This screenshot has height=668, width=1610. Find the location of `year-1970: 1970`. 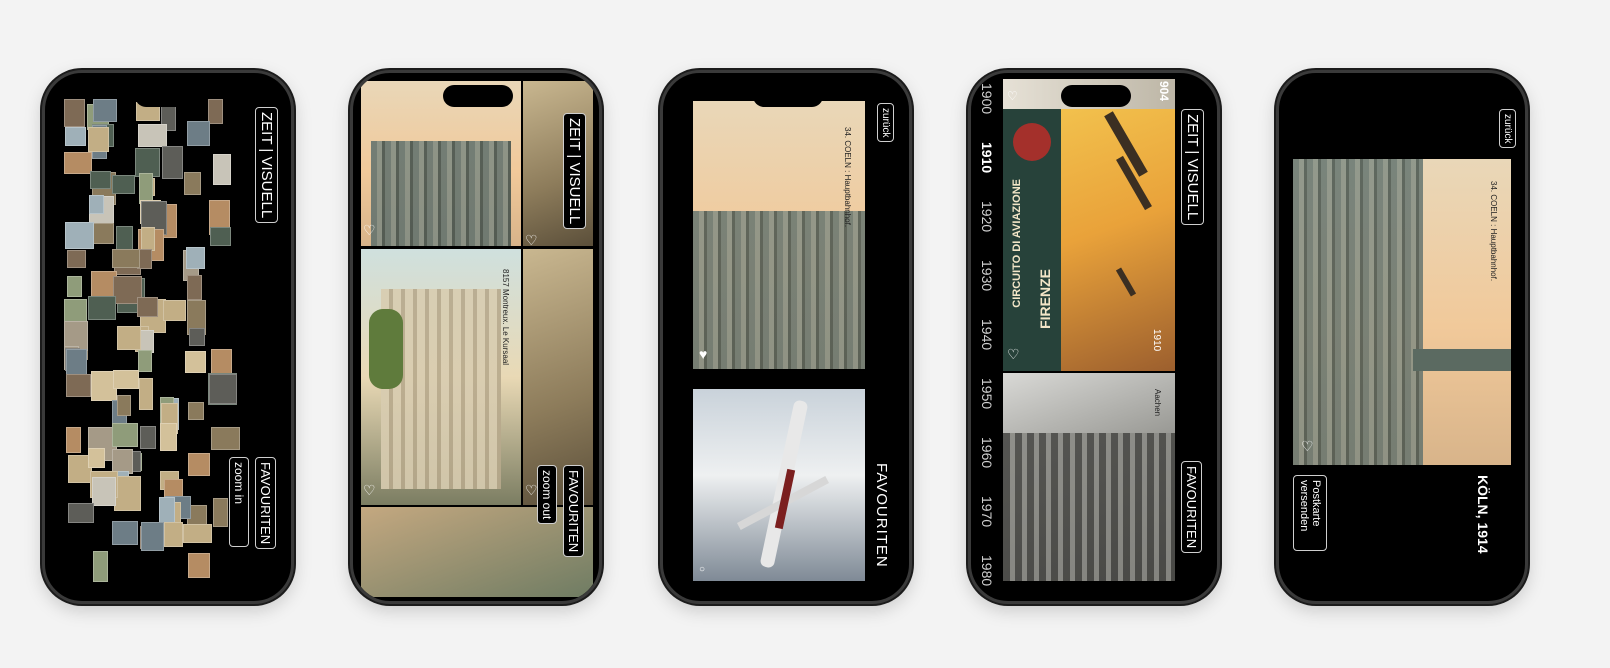

year-1970: 1970 is located at coordinates (987, 511).